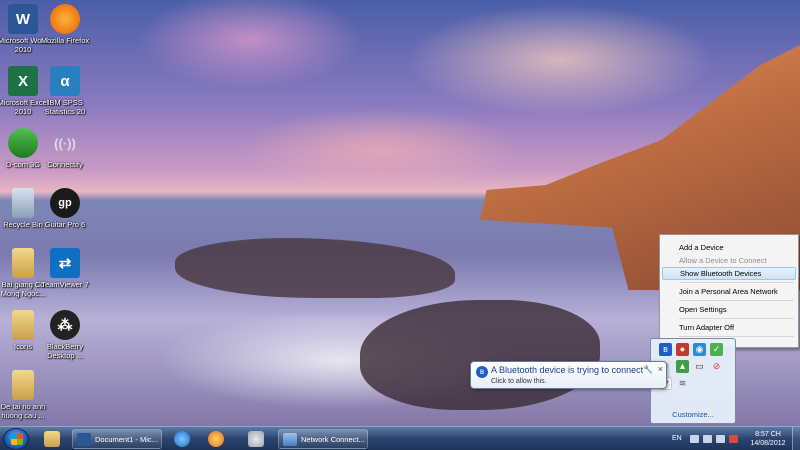 This screenshot has width=800, height=450. I want to click on desktop-icon-guitar-pro: gp Guitar Pro 6, so click(65, 208).